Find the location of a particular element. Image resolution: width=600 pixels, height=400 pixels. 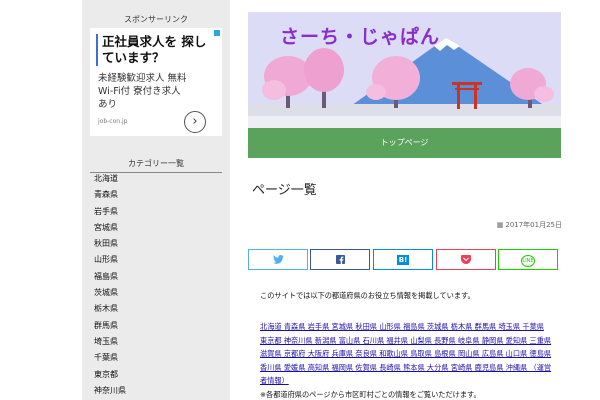

ad-domain: job-con.jp is located at coordinates (112, 121).